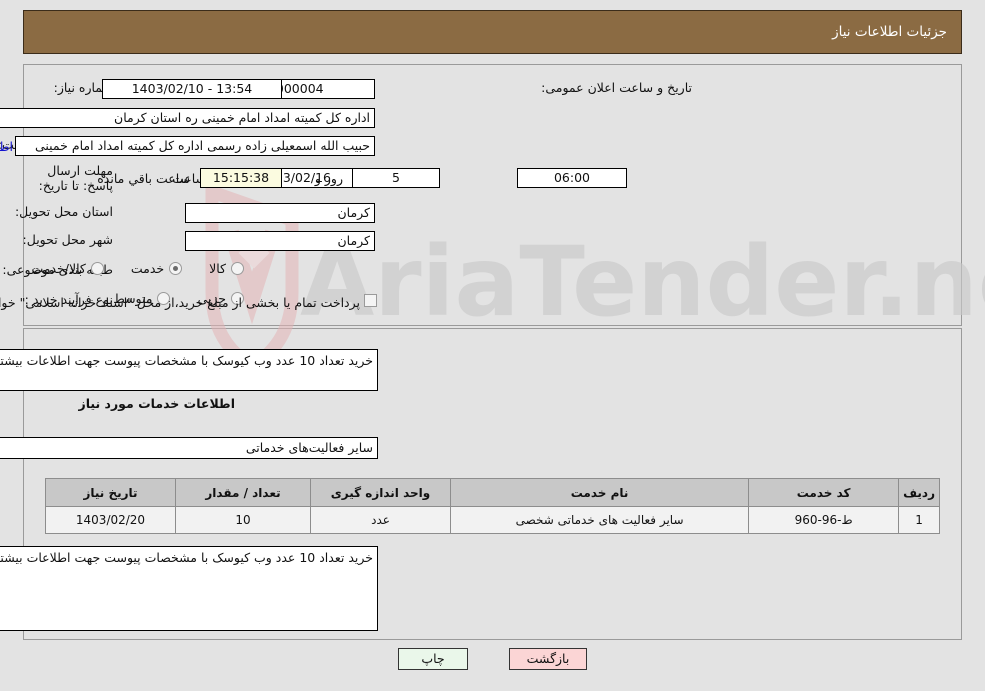 Image resolution: width=985 pixels, height=691 pixels. What do you see at coordinates (328, 178) in the screenshot?
I see `days-suffix-label: روز و` at bounding box center [328, 178].